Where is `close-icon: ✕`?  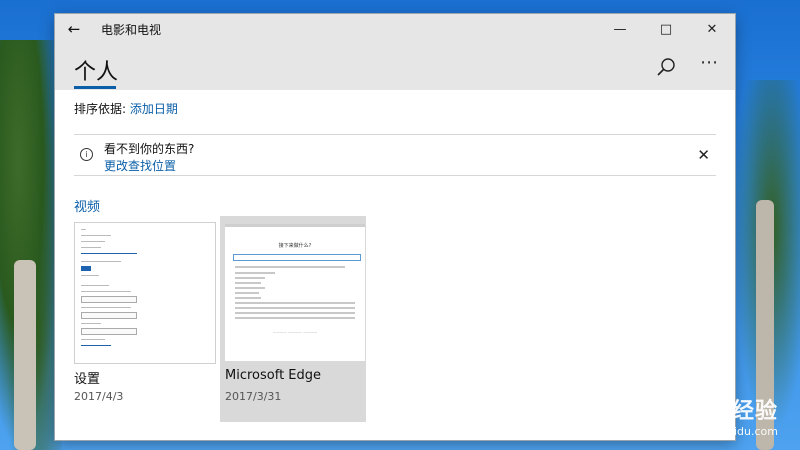 close-icon: ✕ is located at coordinates (712, 29).